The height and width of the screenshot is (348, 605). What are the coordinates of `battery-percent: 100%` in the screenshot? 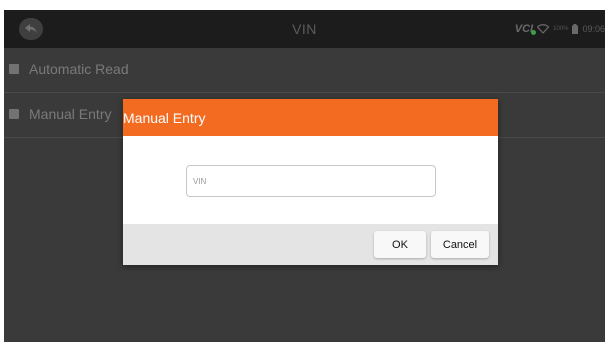 It's located at (561, 29).